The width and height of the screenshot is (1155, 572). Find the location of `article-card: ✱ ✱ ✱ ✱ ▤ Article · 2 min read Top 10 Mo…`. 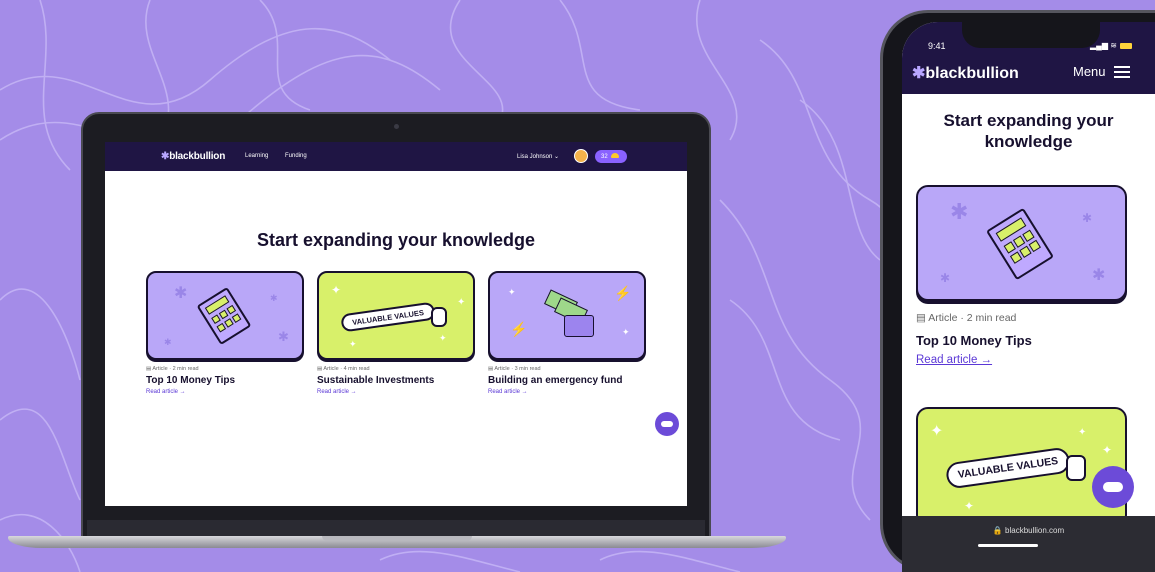

article-card: ✱ ✱ ✱ ✱ ▤ Article · 2 min read Top 10 Mo… is located at coordinates (225, 333).